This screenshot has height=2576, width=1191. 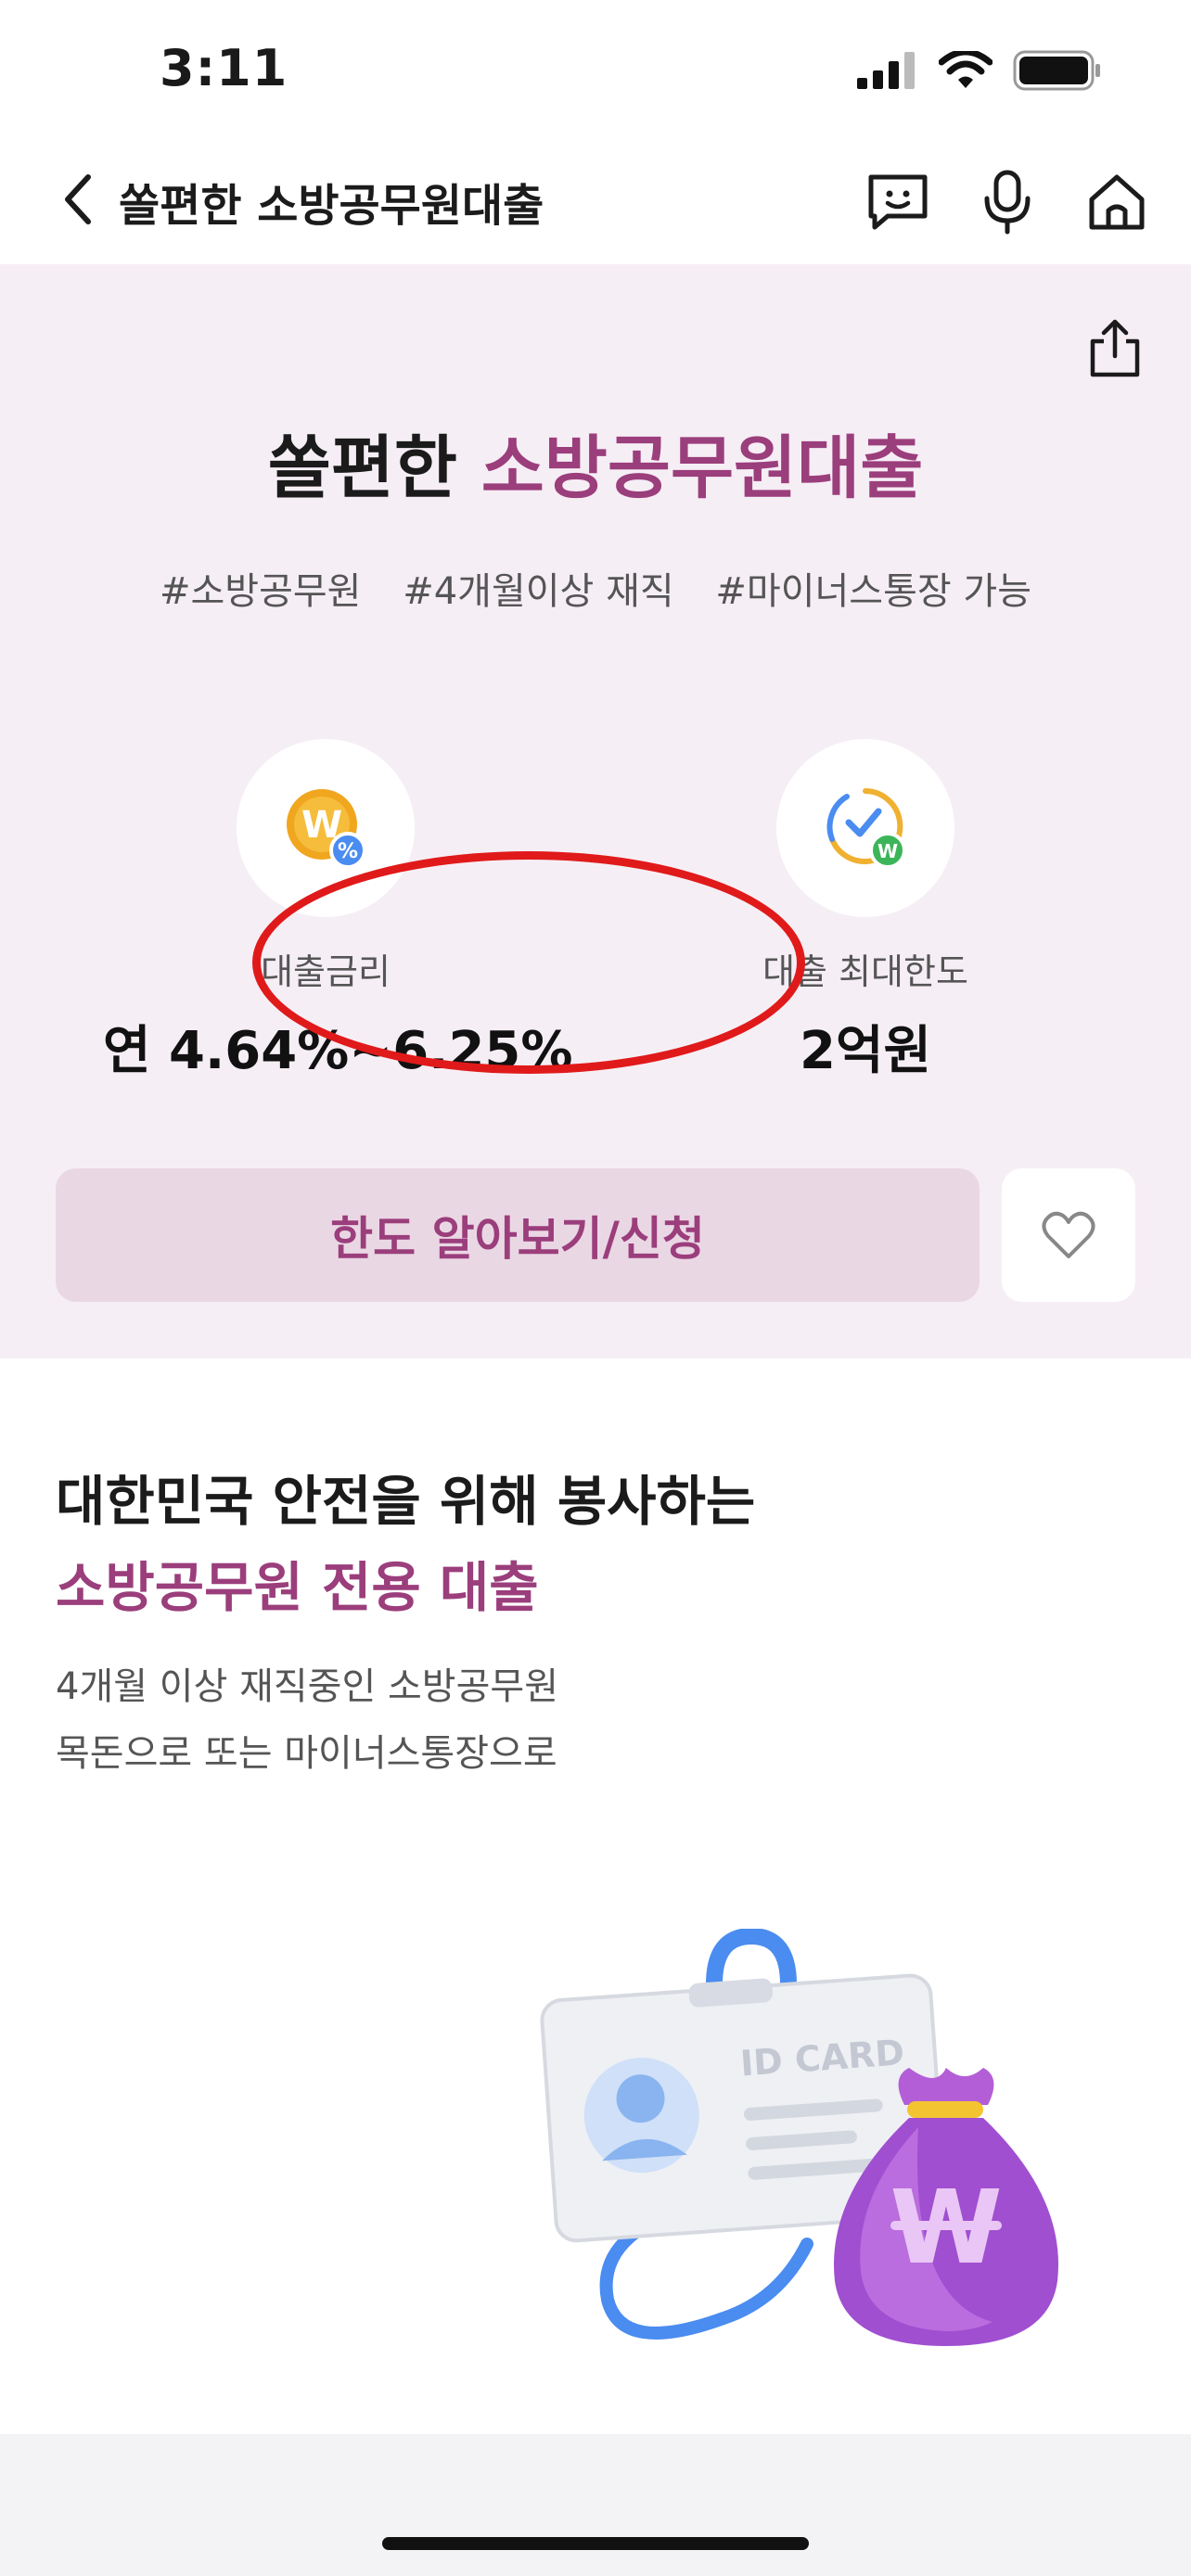 I want to click on rate-value: 연 4.64%~6.25%, so click(x=338, y=1051).